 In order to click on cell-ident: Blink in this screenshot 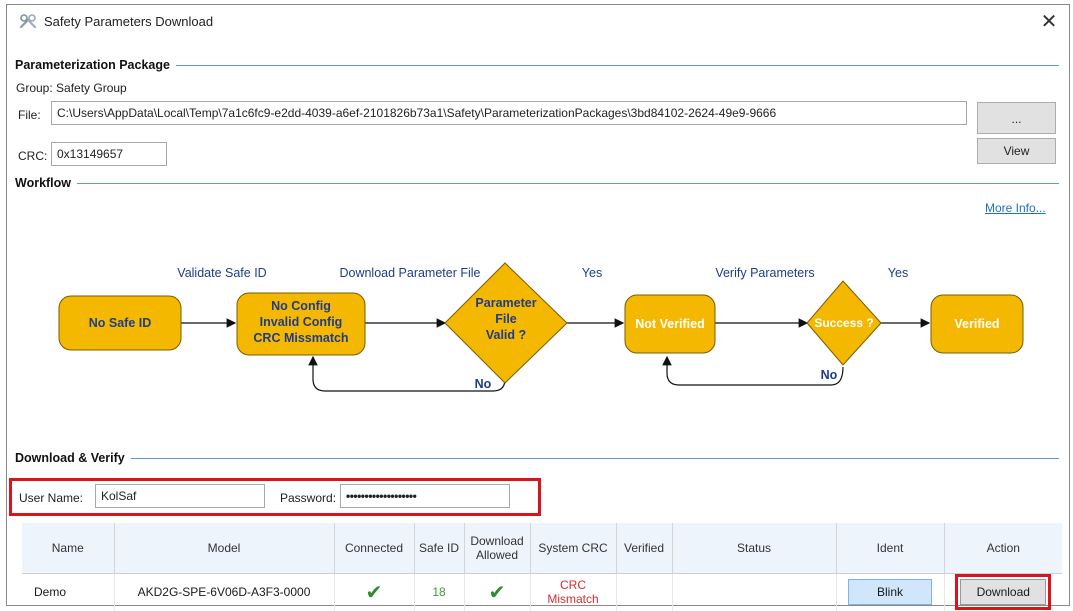, I will do `click(890, 592)`.